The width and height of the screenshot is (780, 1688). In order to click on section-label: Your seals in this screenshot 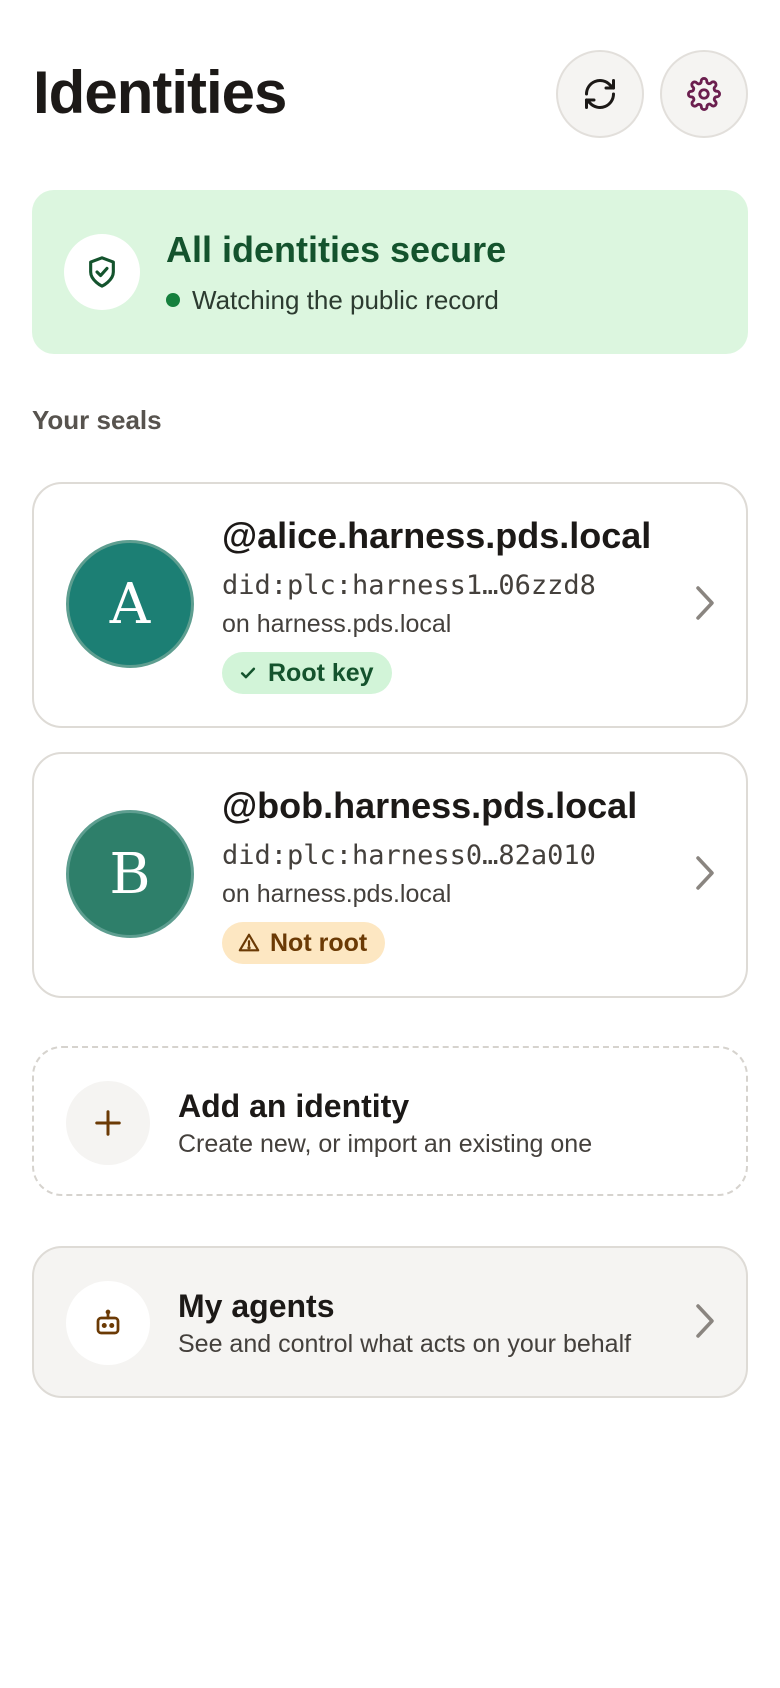, I will do `click(97, 420)`.